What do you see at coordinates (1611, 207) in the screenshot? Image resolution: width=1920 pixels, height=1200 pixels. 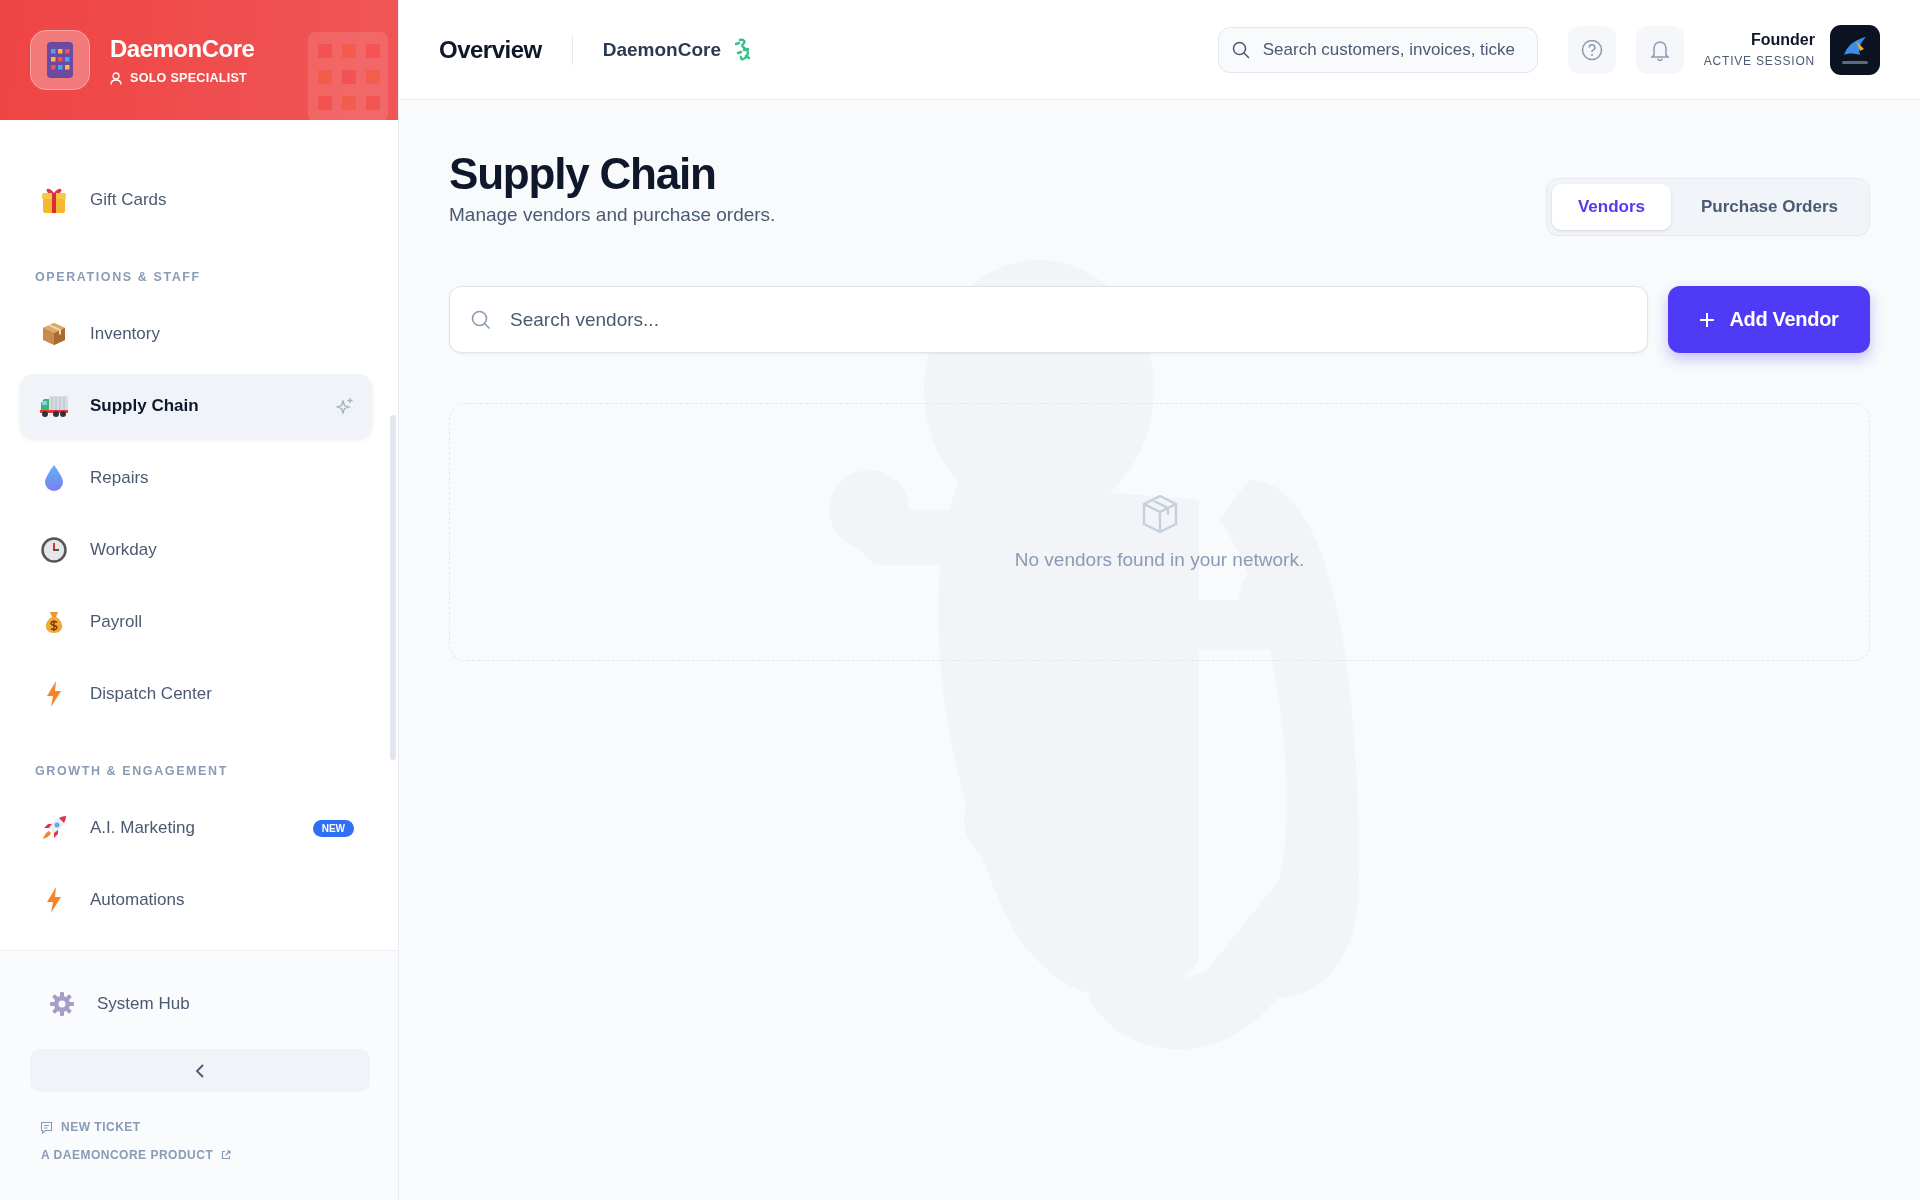 I see `tab: Vendors` at bounding box center [1611, 207].